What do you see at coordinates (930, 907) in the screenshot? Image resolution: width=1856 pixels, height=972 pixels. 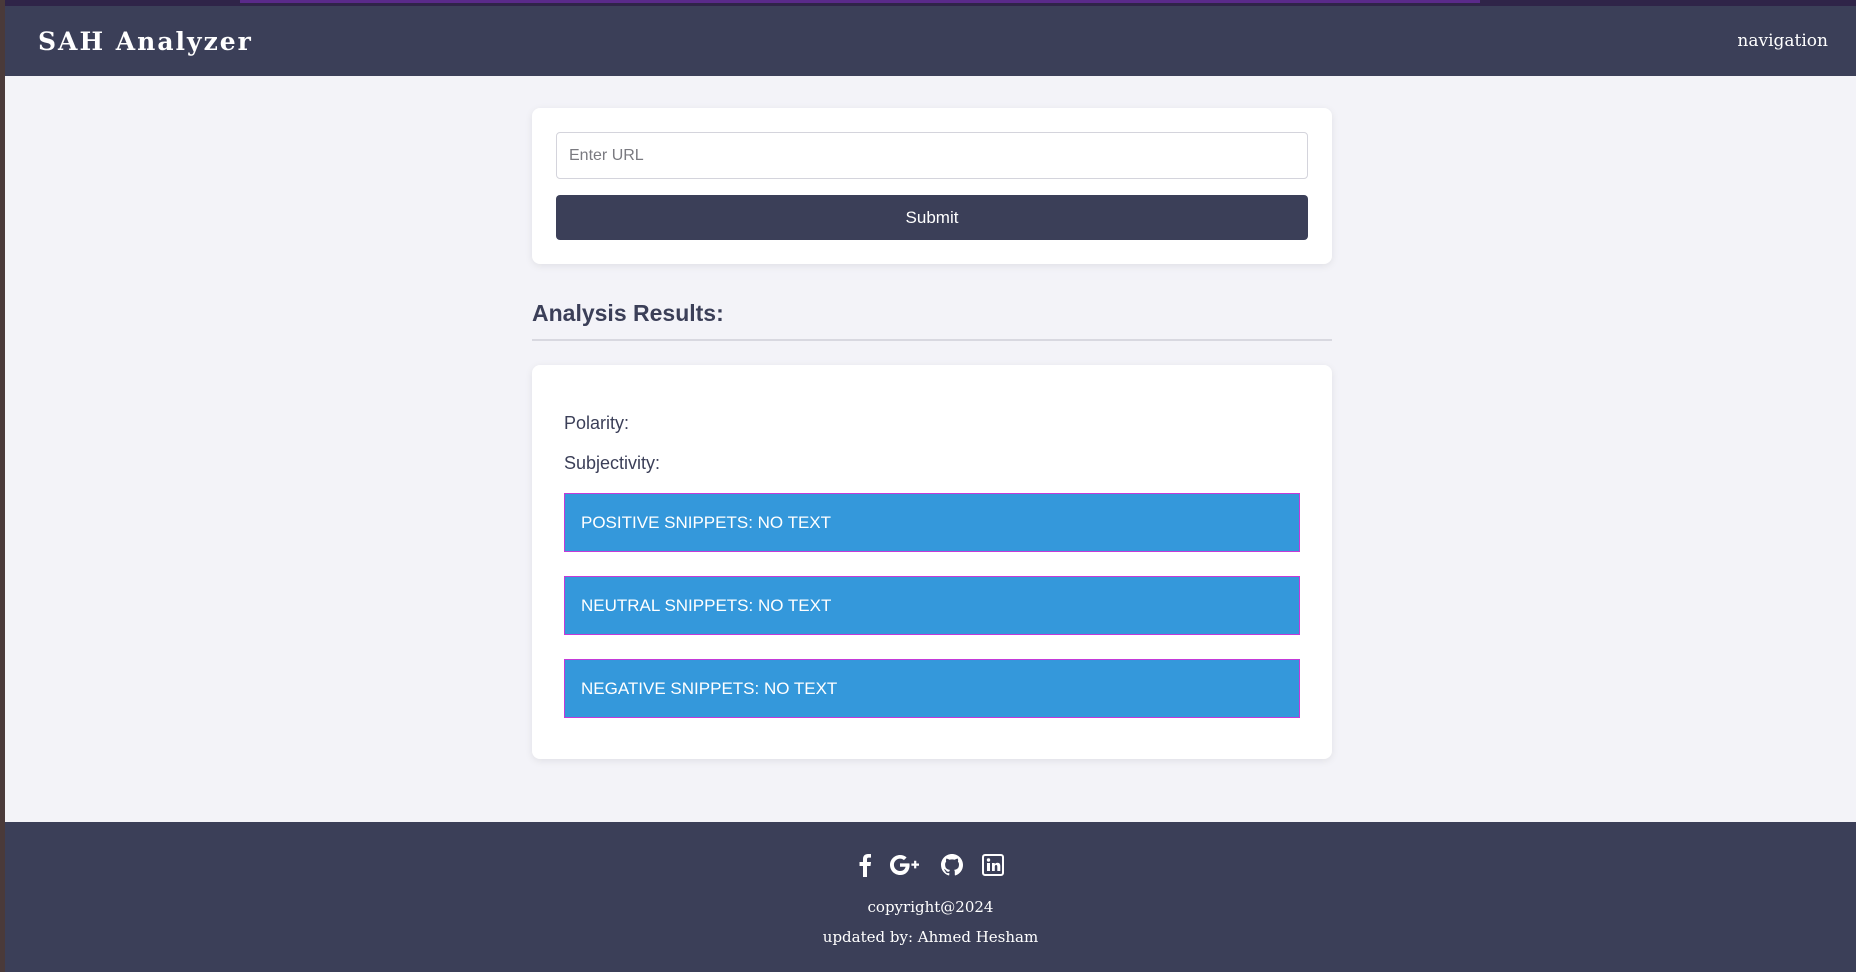 I see `copyright-text: copyright@2024` at bounding box center [930, 907].